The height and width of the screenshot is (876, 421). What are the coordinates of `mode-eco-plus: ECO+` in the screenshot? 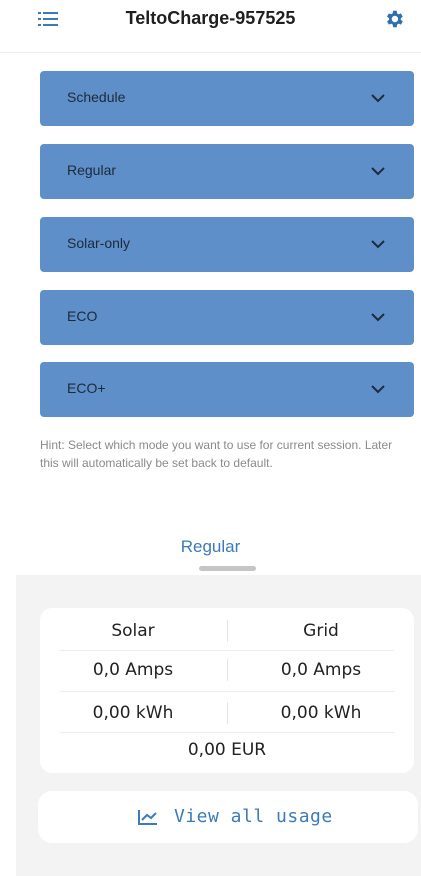 It's located at (227, 389).